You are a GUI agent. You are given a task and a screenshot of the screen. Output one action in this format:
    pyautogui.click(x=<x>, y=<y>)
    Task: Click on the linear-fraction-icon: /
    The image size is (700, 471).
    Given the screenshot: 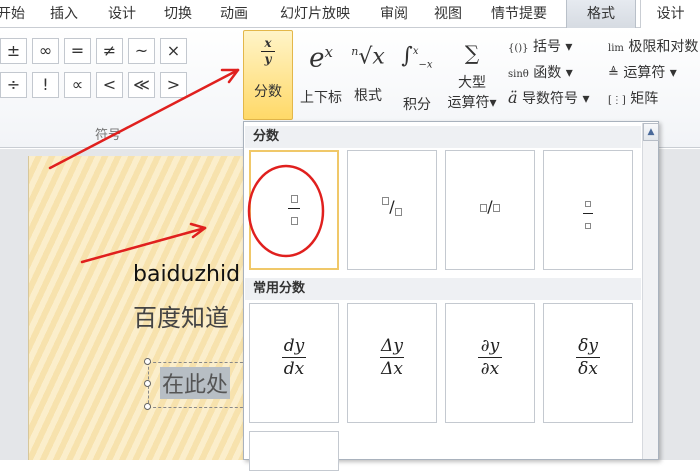 What is the action you would take?
    pyautogui.click(x=490, y=206)
    